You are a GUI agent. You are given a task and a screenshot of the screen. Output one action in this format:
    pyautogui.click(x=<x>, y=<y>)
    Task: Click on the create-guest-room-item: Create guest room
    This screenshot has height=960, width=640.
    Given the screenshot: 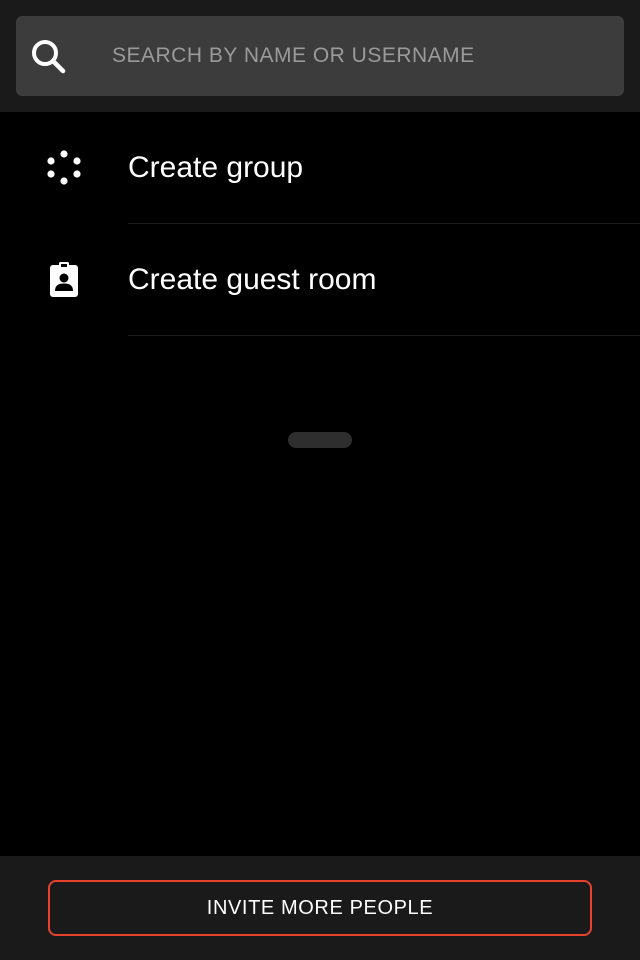 What is the action you would take?
    pyautogui.click(x=320, y=280)
    